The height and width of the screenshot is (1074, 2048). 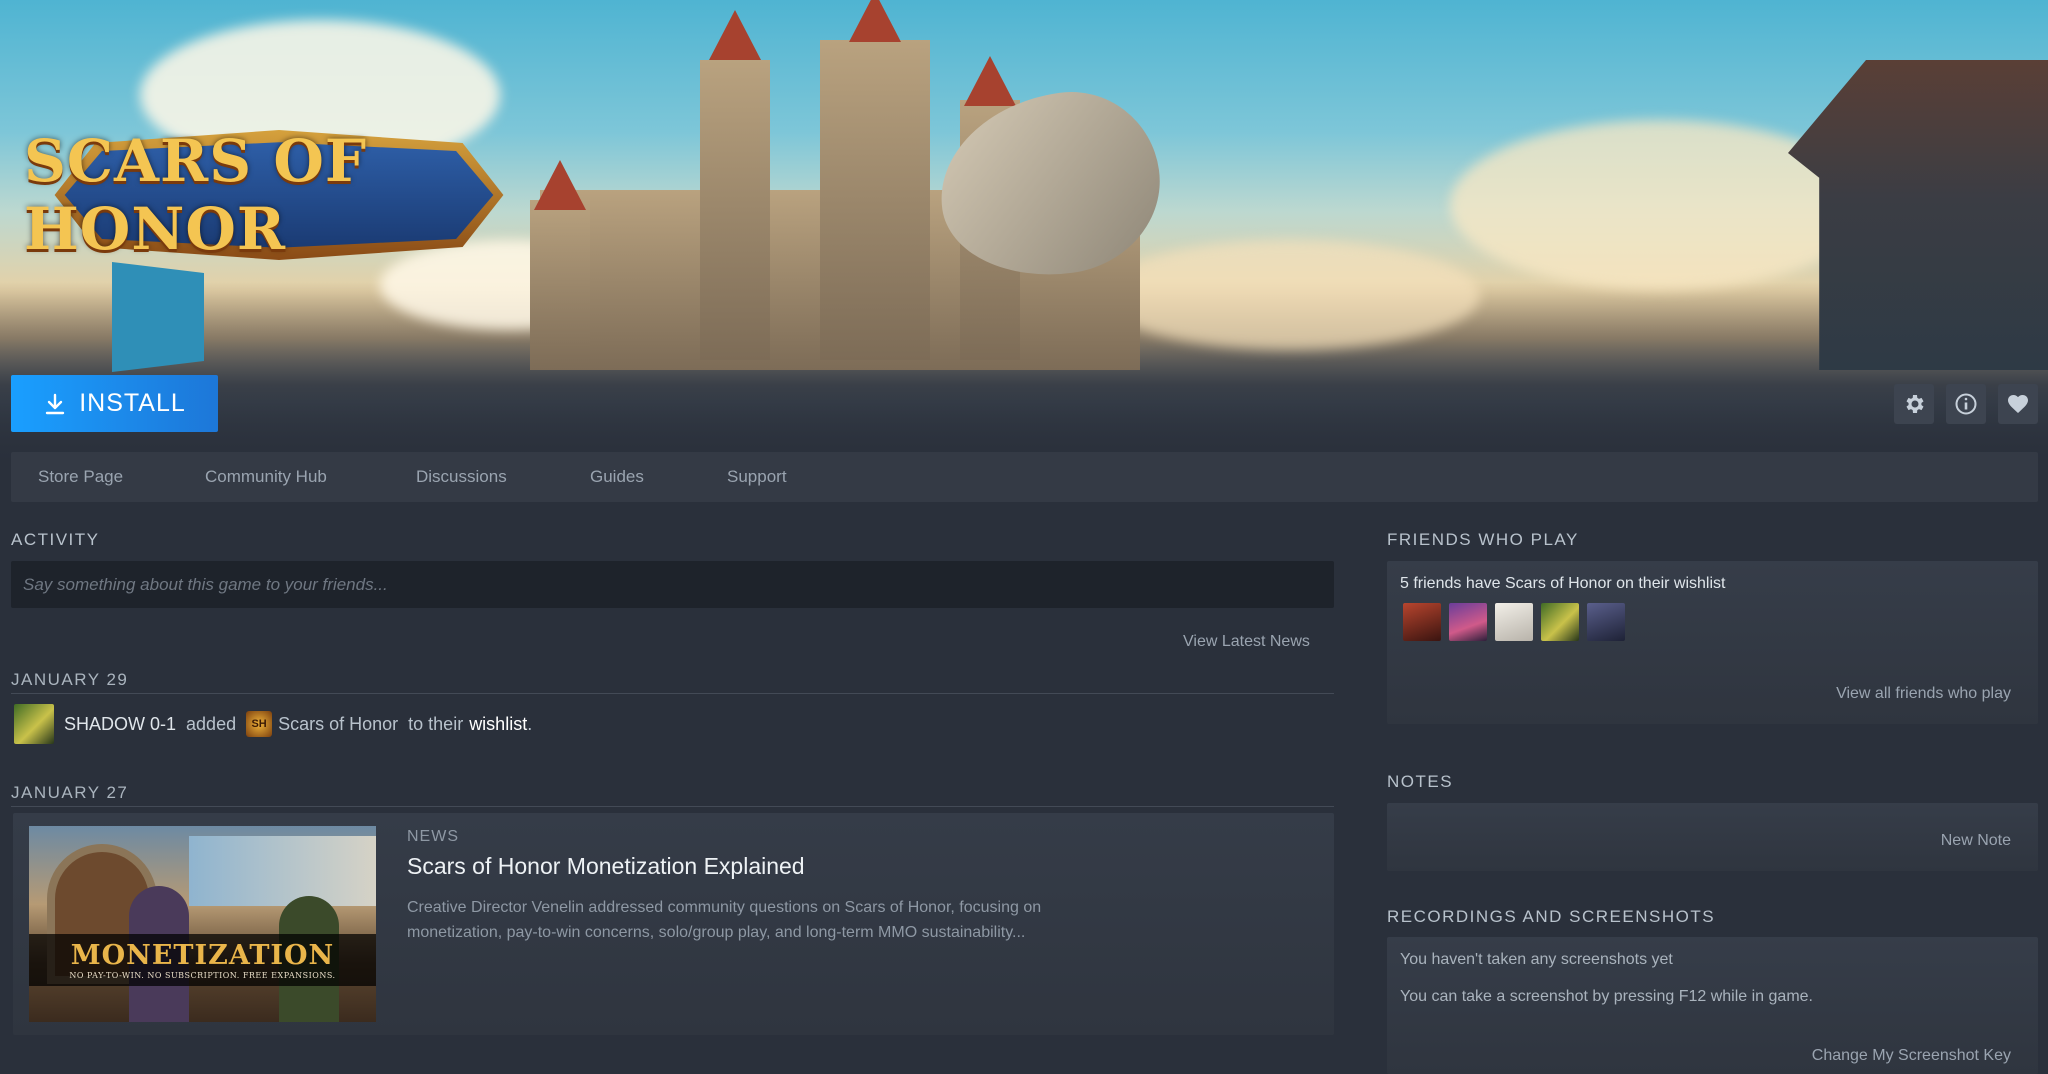 What do you see at coordinates (1420, 781) in the screenshot?
I see `notes-heading: NOTES` at bounding box center [1420, 781].